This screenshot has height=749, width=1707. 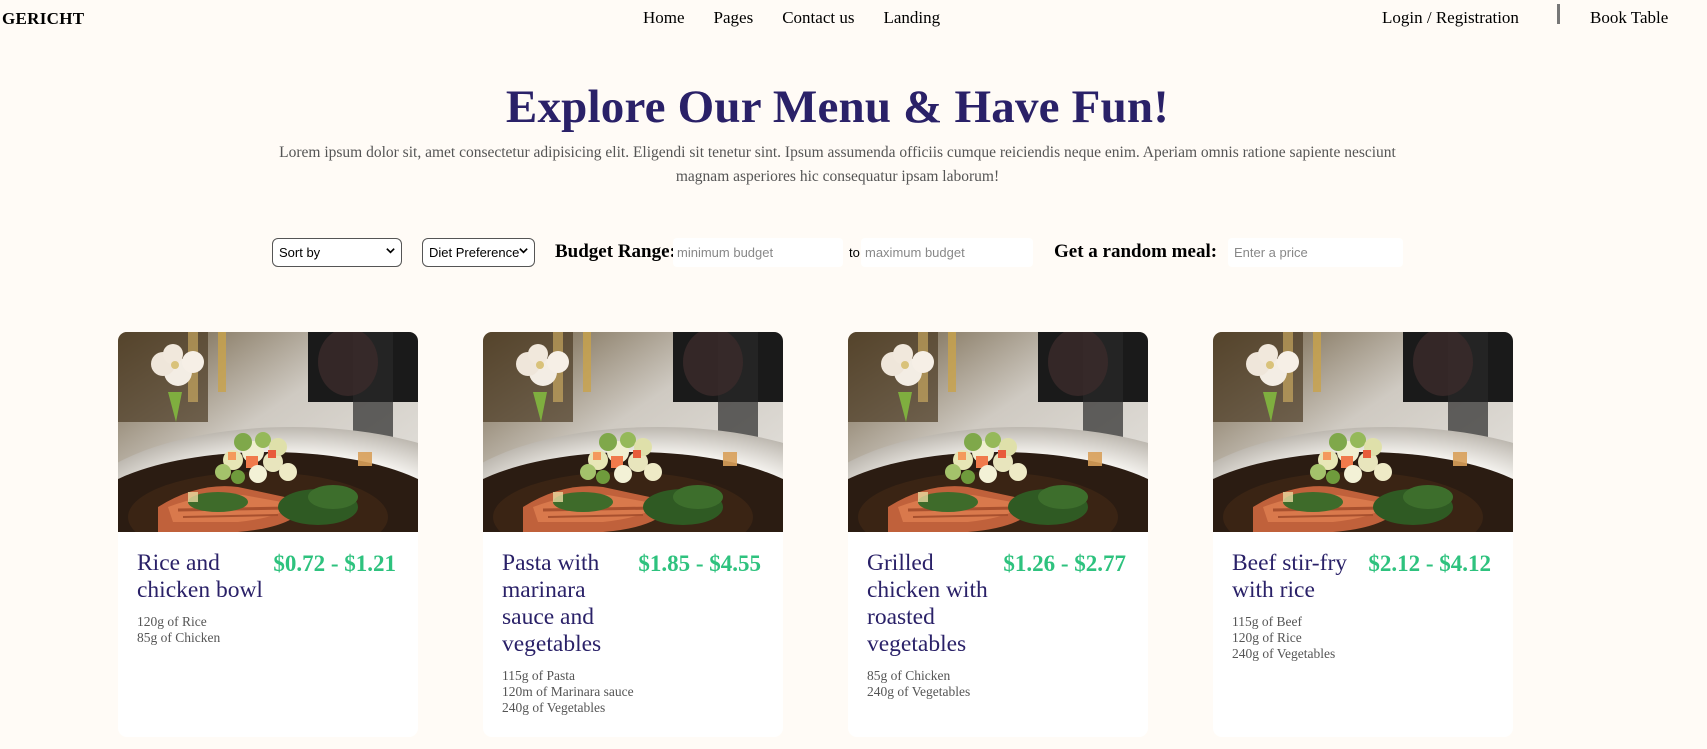 What do you see at coordinates (1136, 251) in the screenshot?
I see `random-meal-label: Get a random meal:` at bounding box center [1136, 251].